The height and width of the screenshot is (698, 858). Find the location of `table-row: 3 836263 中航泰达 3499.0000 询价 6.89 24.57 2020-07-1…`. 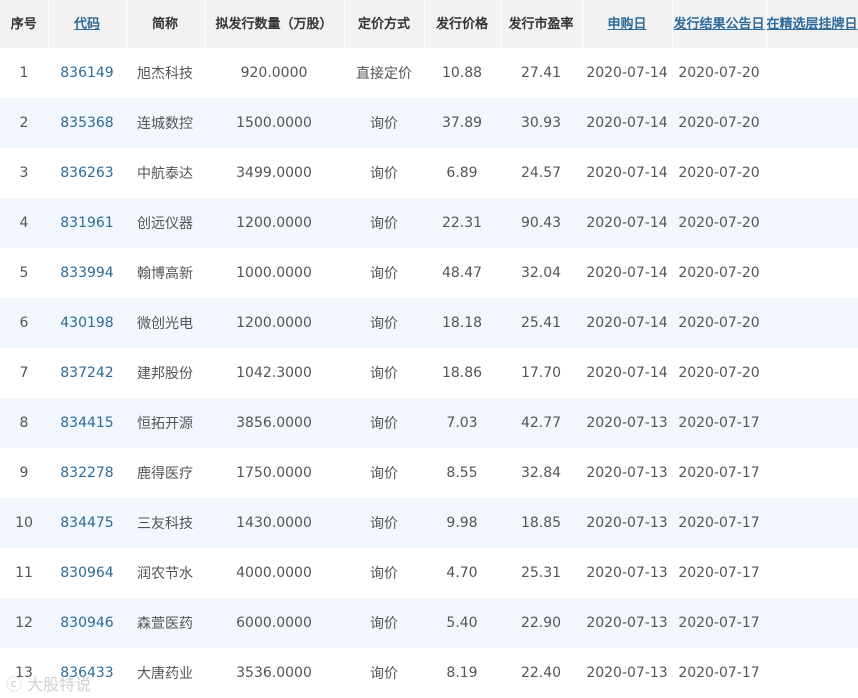

table-row: 3 836263 中航泰达 3499.0000 询价 6.89 24.57 2020-07-1… is located at coordinates (429, 173).